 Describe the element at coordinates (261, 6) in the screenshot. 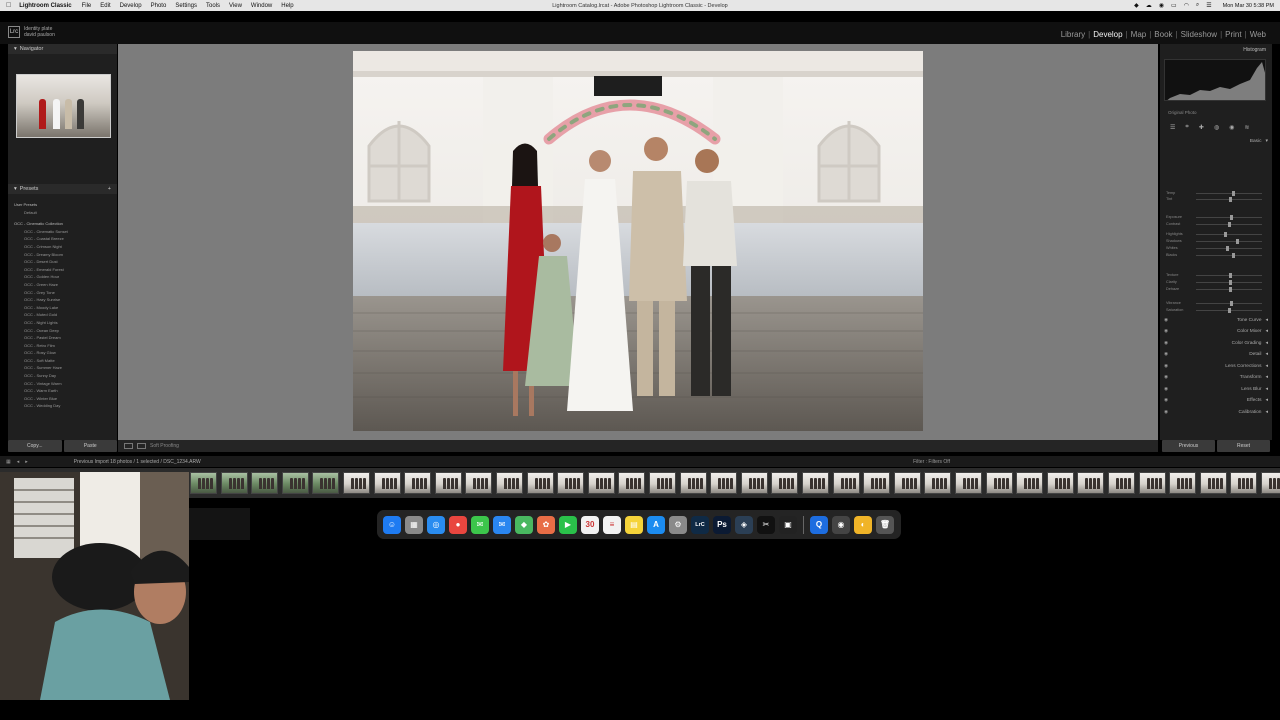

I see `menu-window: Window` at that location.